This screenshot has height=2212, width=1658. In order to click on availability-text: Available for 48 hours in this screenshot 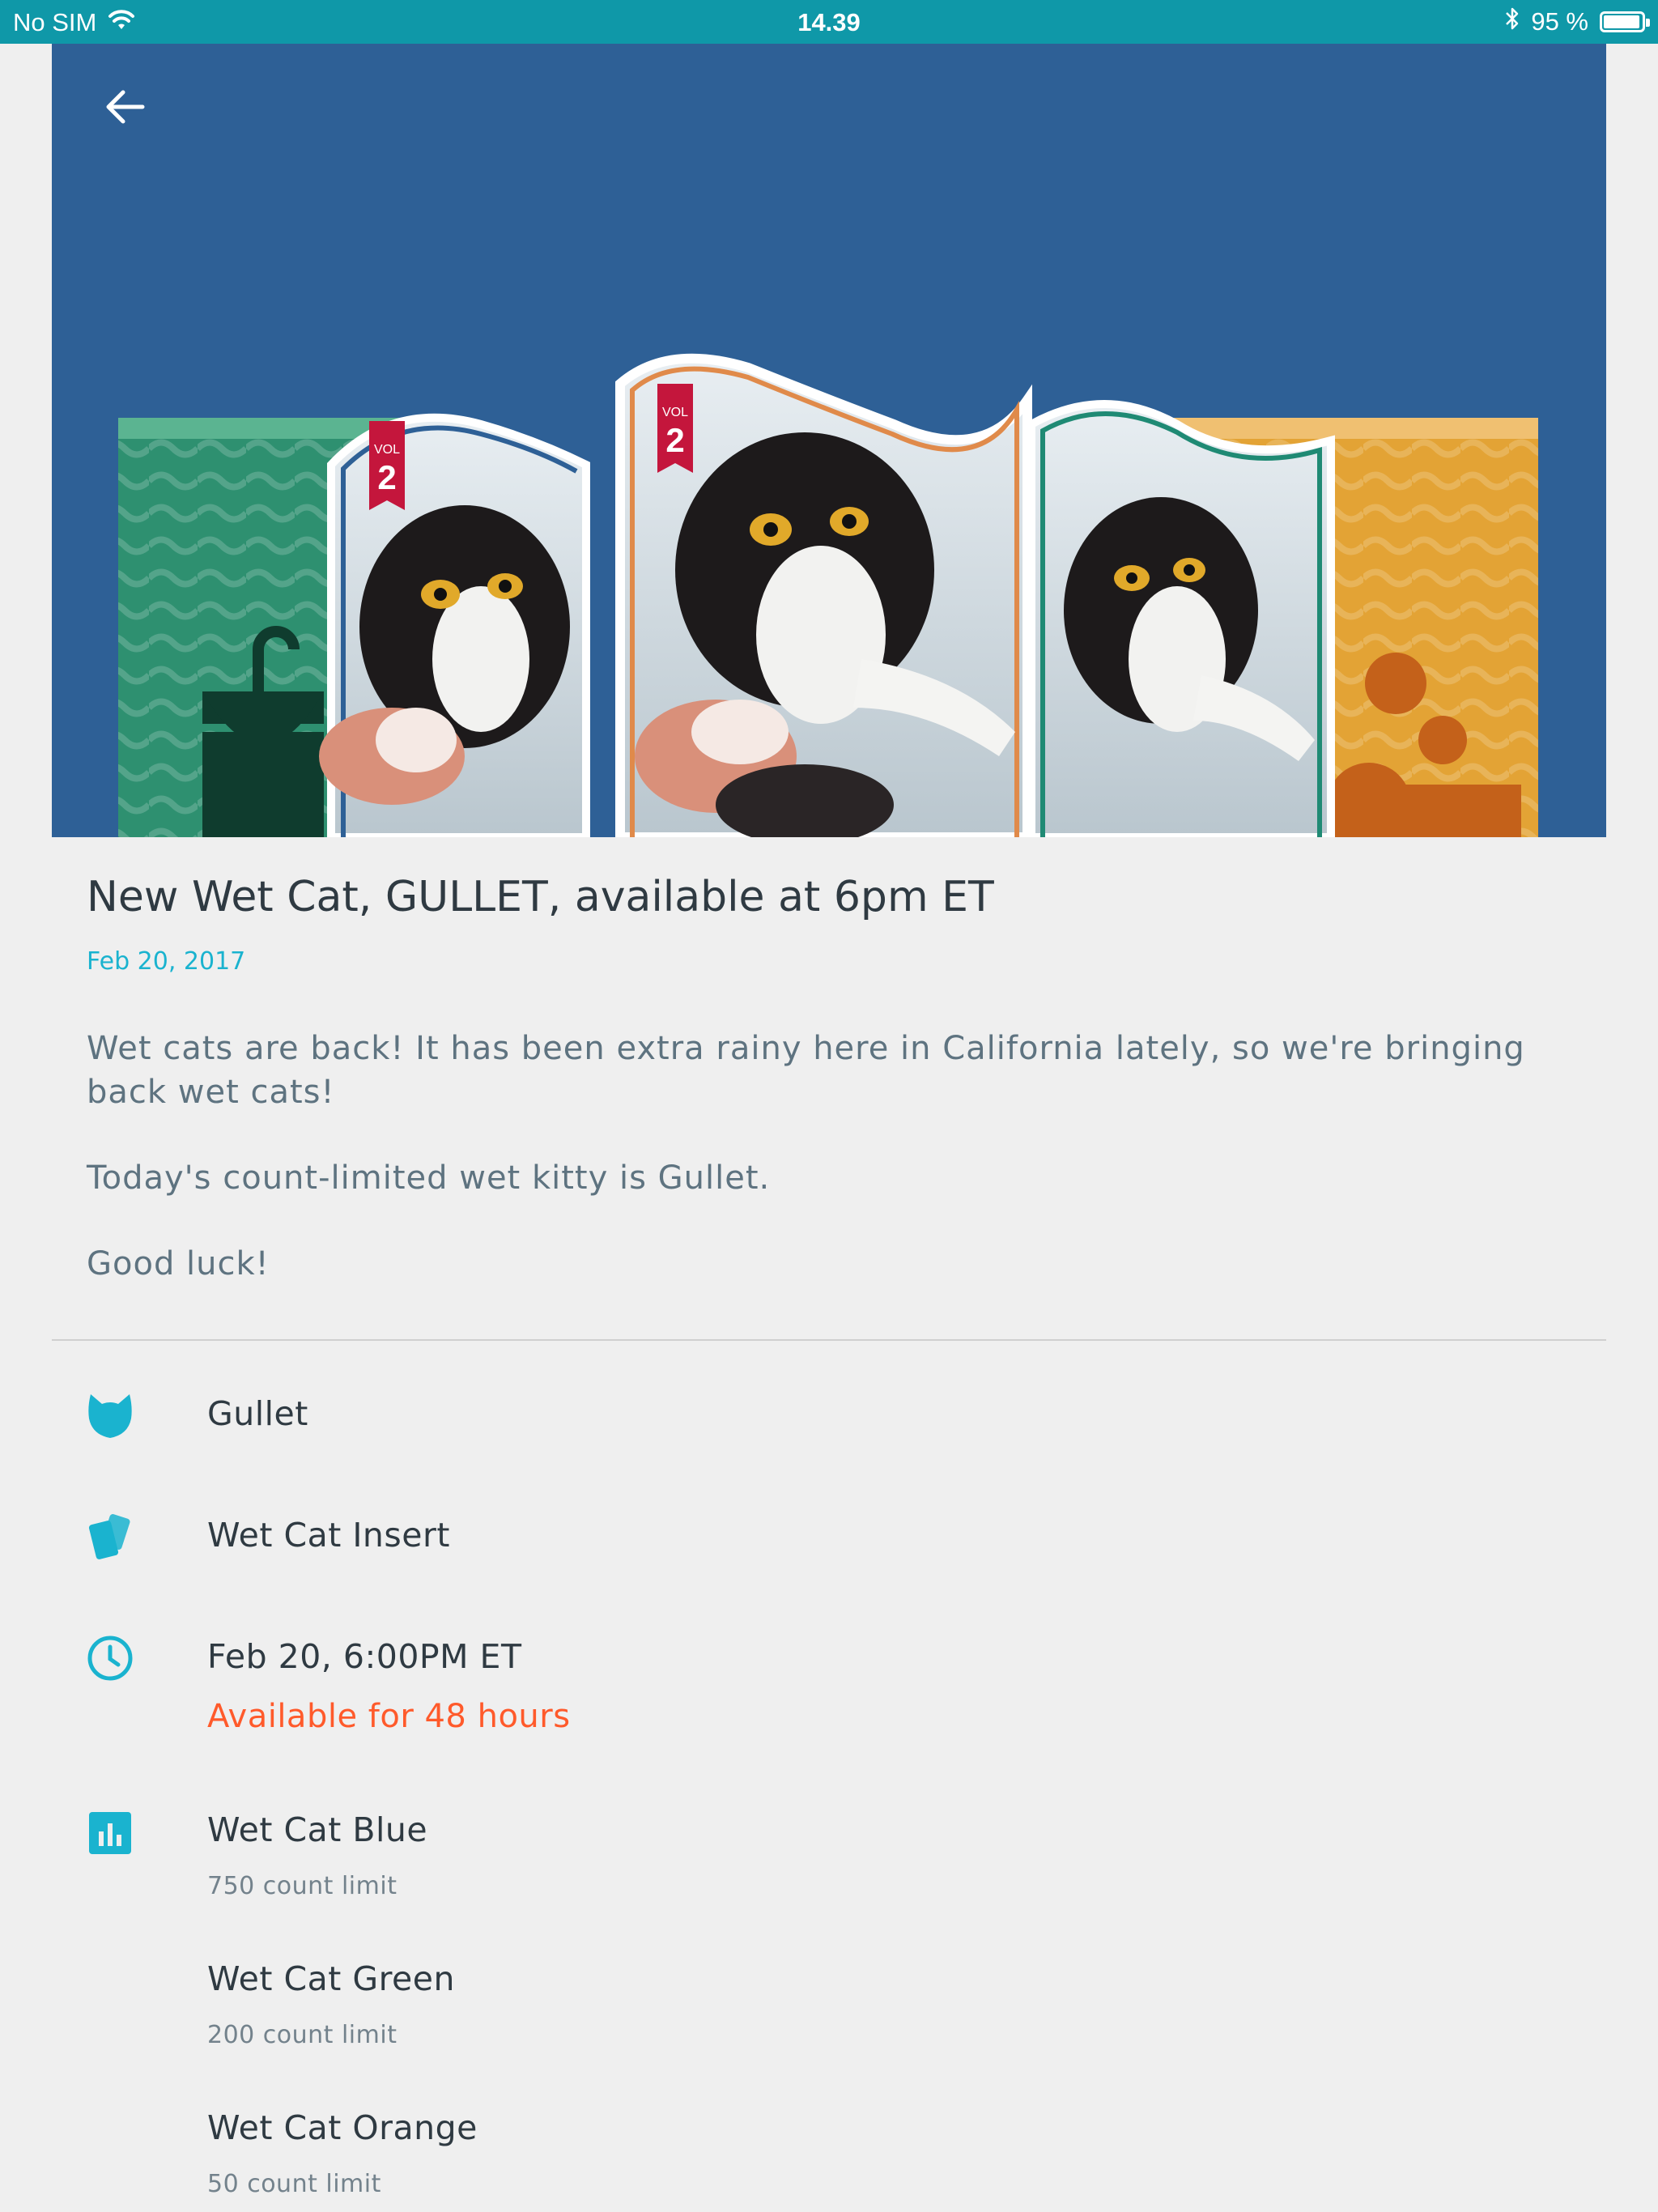, I will do `click(389, 1716)`.